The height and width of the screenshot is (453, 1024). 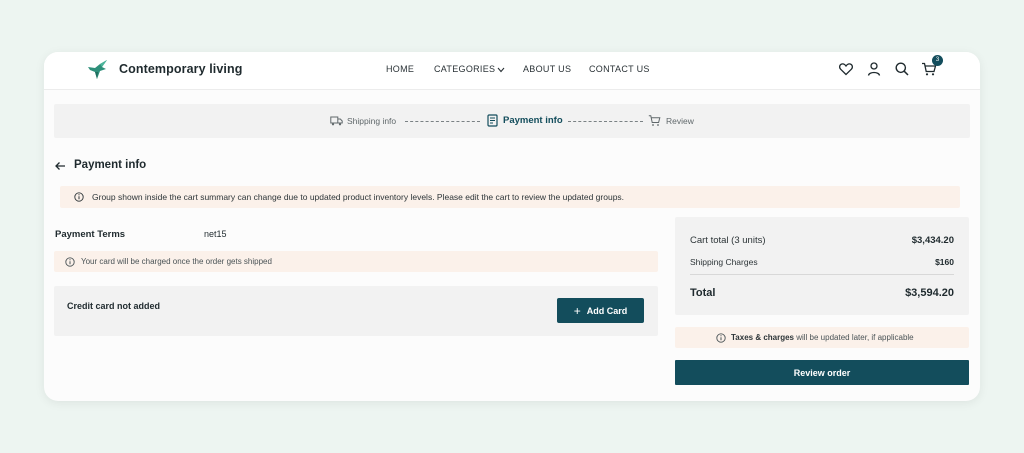 I want to click on summary-divider, so click(x=822, y=274).